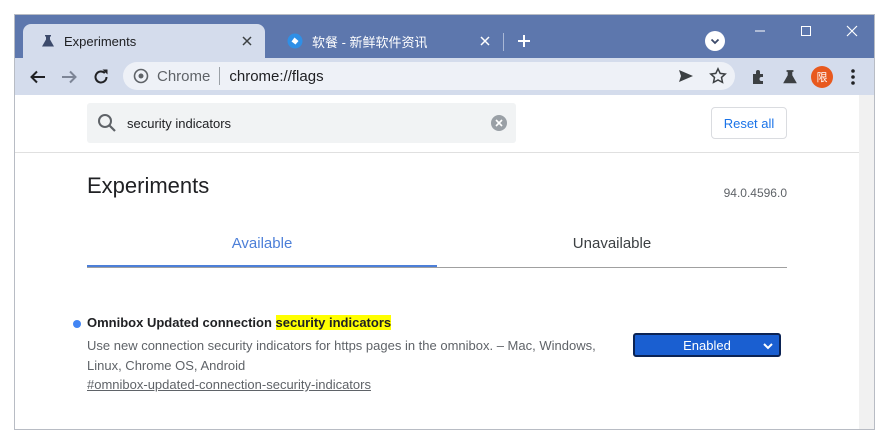 The height and width of the screenshot is (444, 891). What do you see at coordinates (718, 76) in the screenshot?
I see `bookmark-star-icon` at bounding box center [718, 76].